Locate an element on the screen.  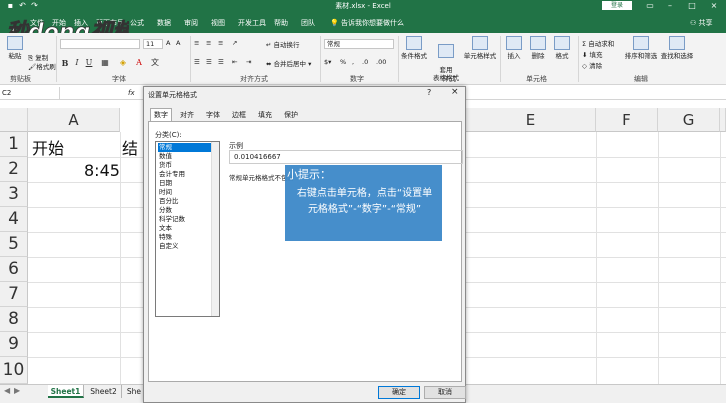
ok-button: 确定 is located at coordinates (399, 392).